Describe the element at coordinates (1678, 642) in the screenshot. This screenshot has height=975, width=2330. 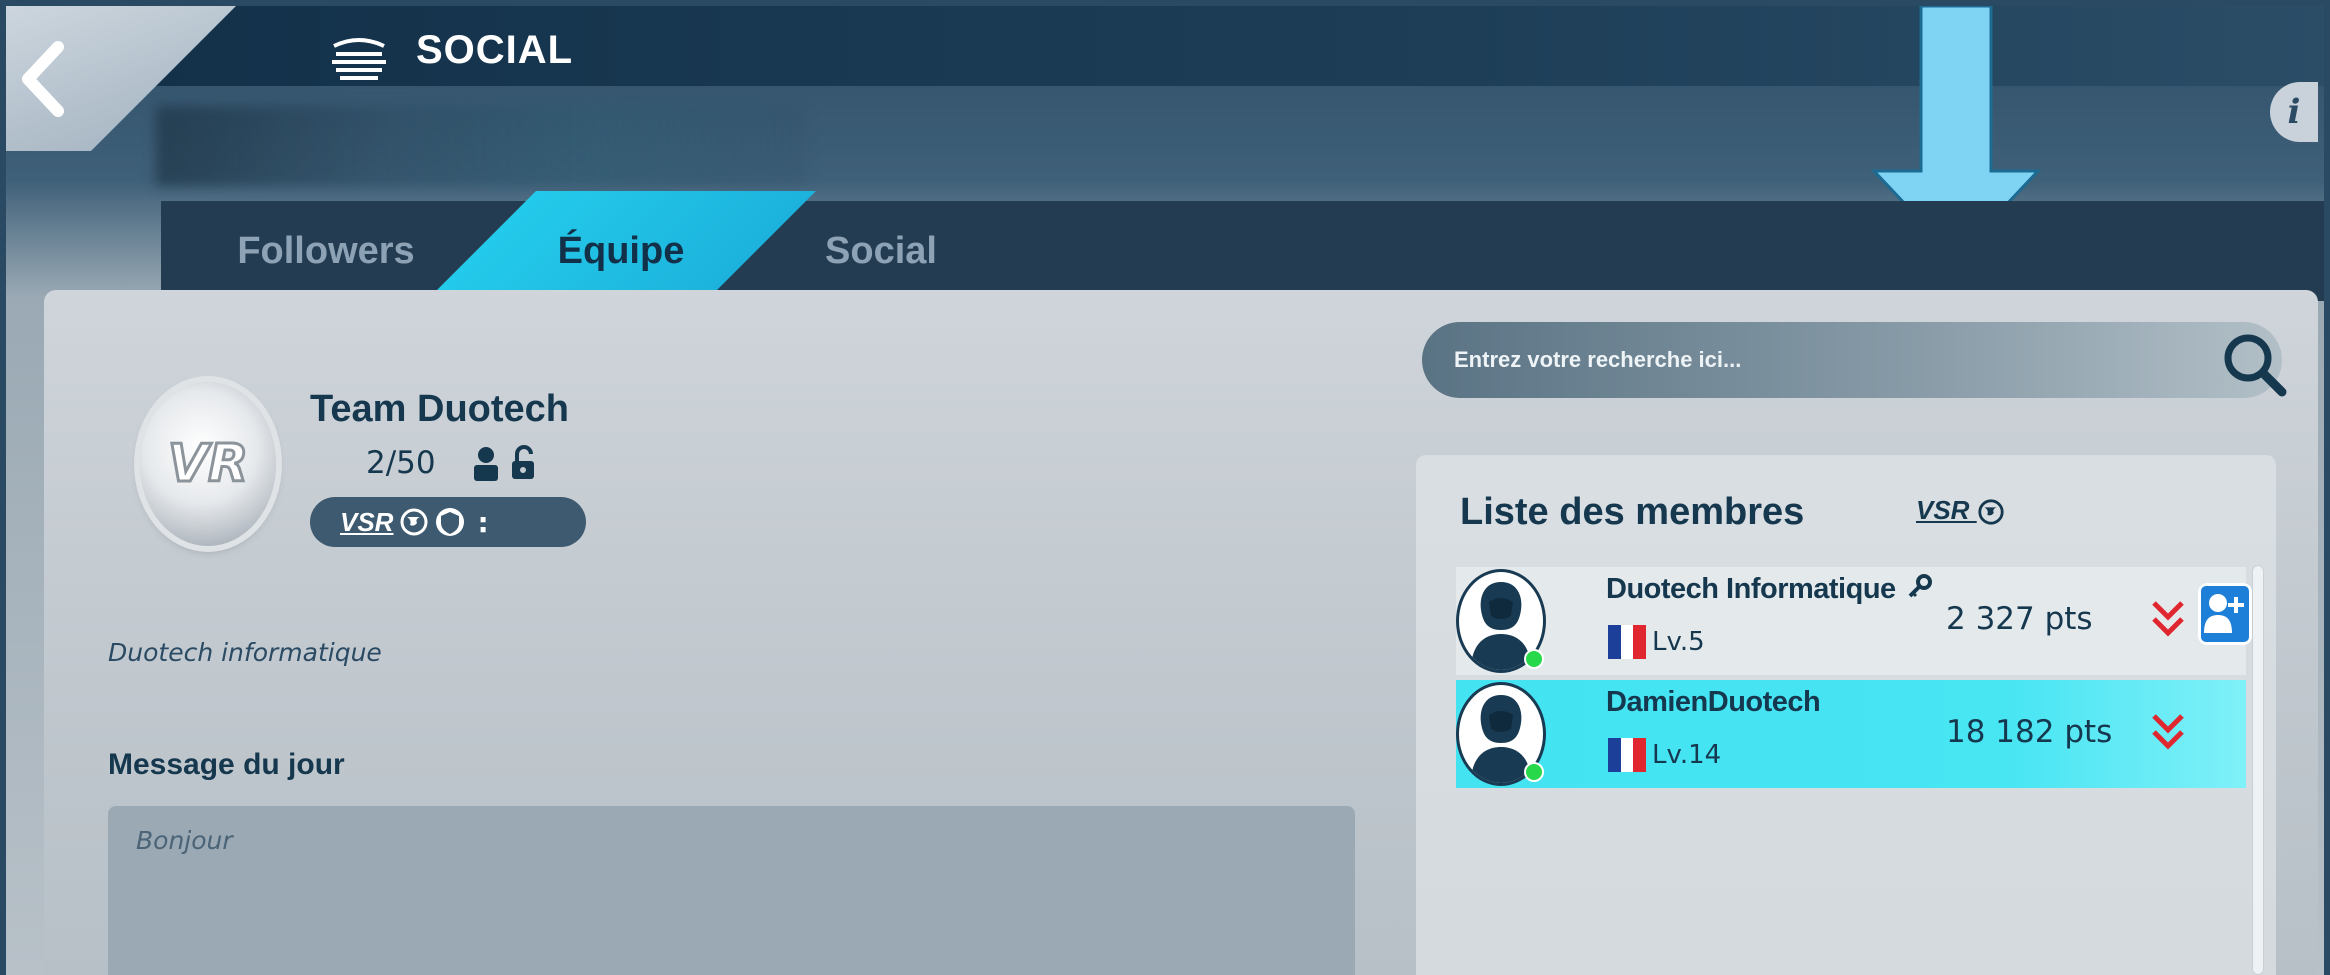
I see `member-level: Lv.5` at that location.